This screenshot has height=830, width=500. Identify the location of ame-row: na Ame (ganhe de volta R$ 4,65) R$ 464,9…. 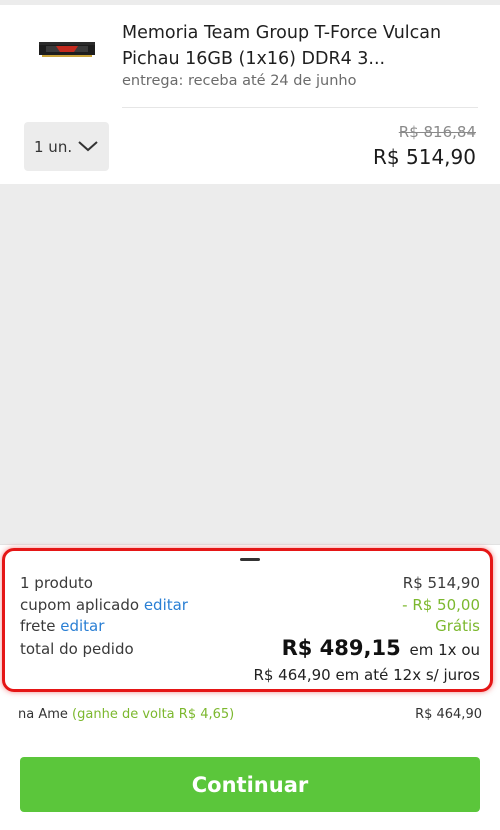
(250, 714).